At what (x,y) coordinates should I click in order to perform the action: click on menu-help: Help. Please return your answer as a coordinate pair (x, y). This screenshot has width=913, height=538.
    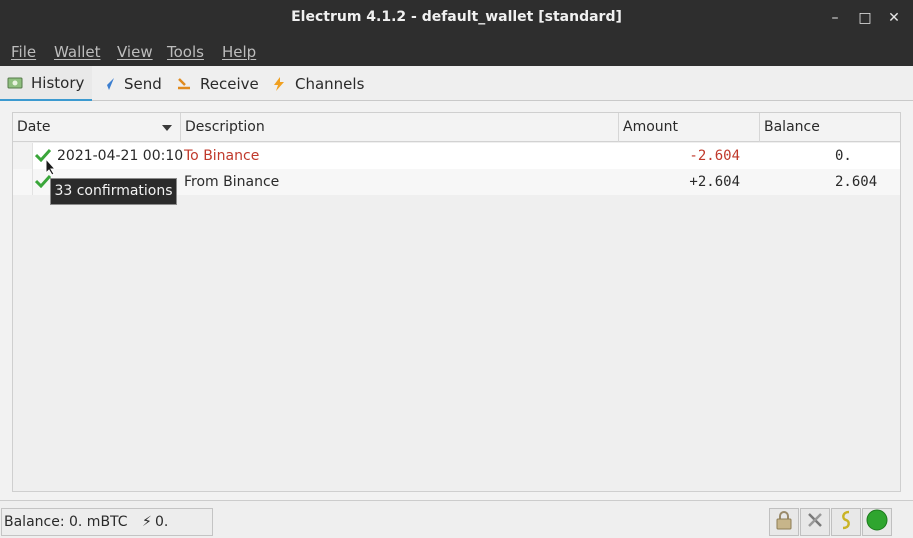
    Looking at the image, I should click on (239, 52).